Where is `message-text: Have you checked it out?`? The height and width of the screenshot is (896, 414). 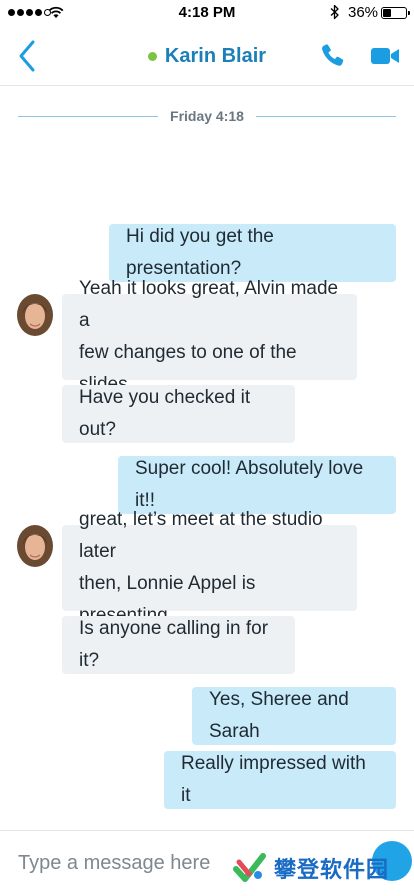 message-text: Have you checked it out? is located at coordinates (165, 413).